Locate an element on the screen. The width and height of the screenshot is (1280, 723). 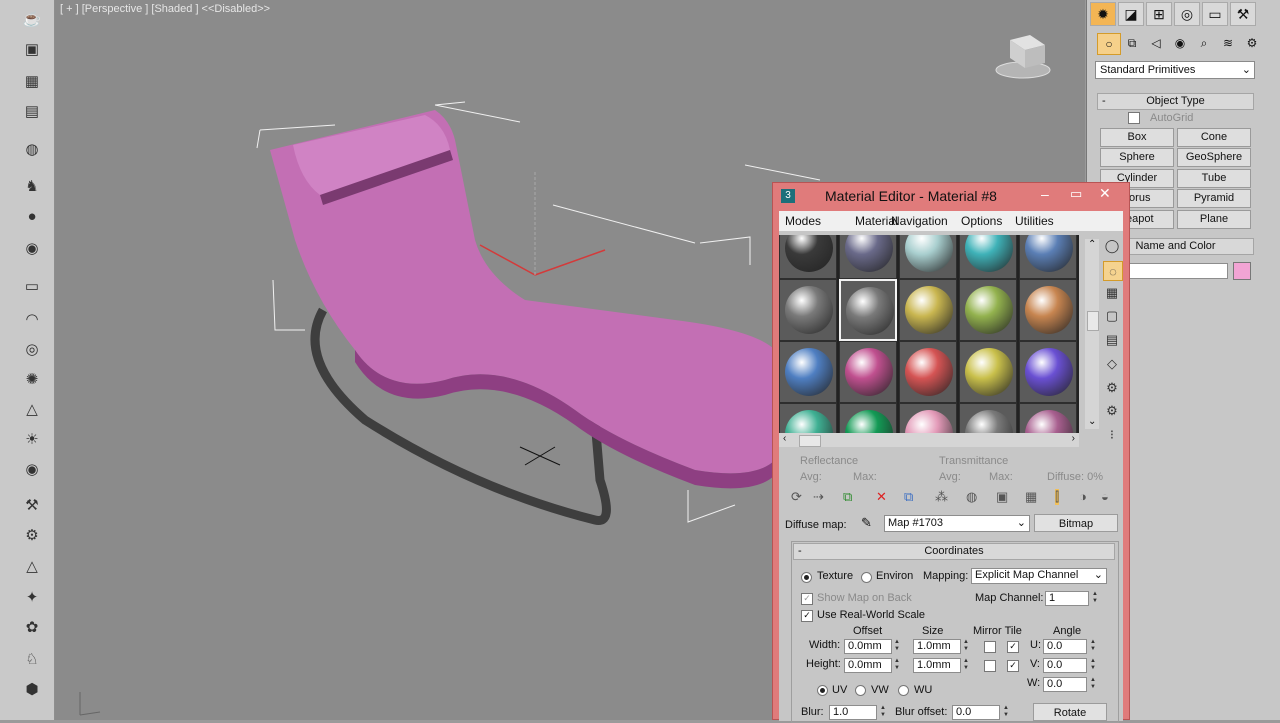
slots-horizontal-scrollbar: ‹ › is located at coordinates (929, 440).